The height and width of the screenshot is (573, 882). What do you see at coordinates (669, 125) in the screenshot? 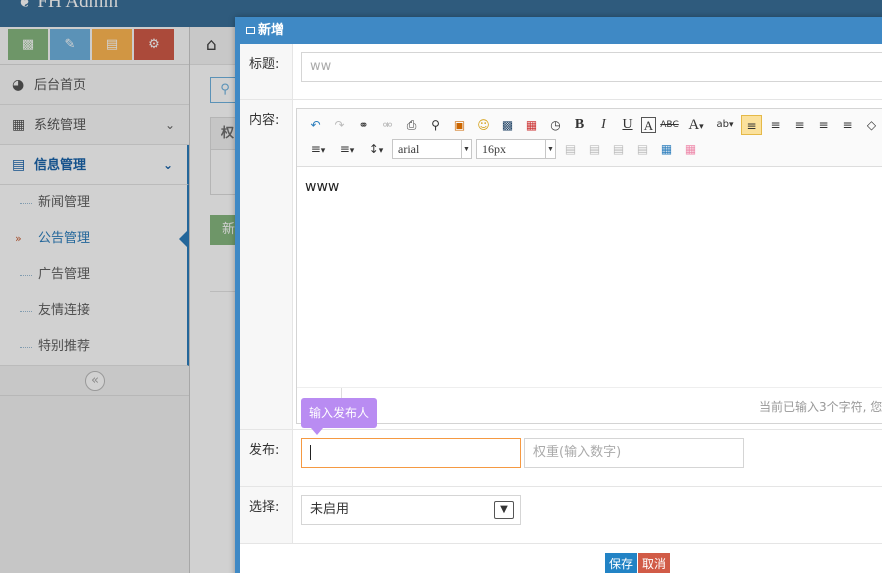
I see `strikethrough-icon: ABC` at bounding box center [669, 125].